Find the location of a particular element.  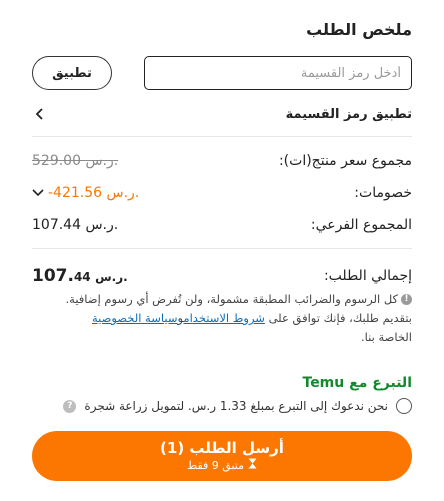

subtotal-row: المجموع الفرعي: 107.44 ر.س. is located at coordinates (222, 225).